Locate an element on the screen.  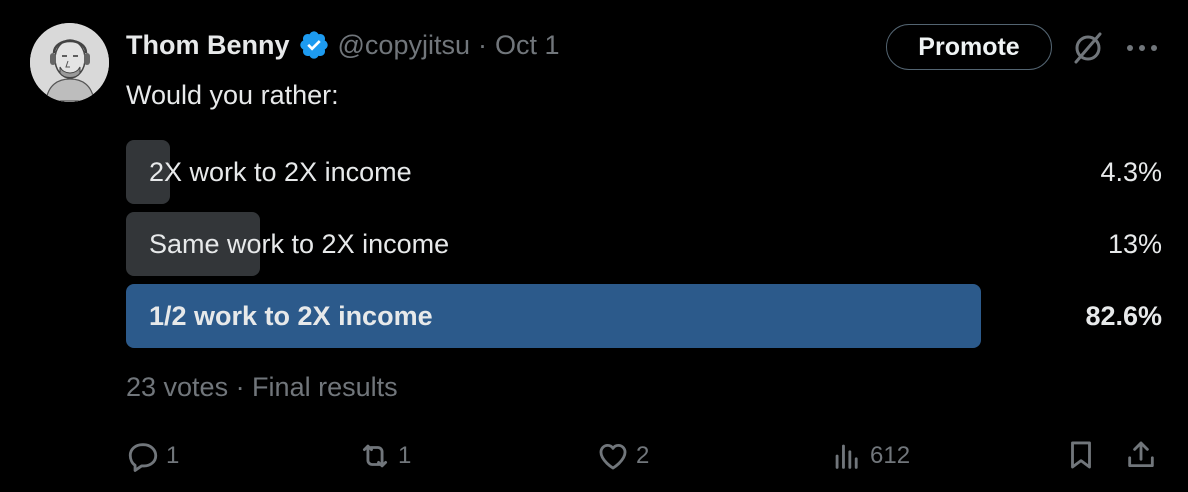
grok-icon is located at coordinates (1088, 48).